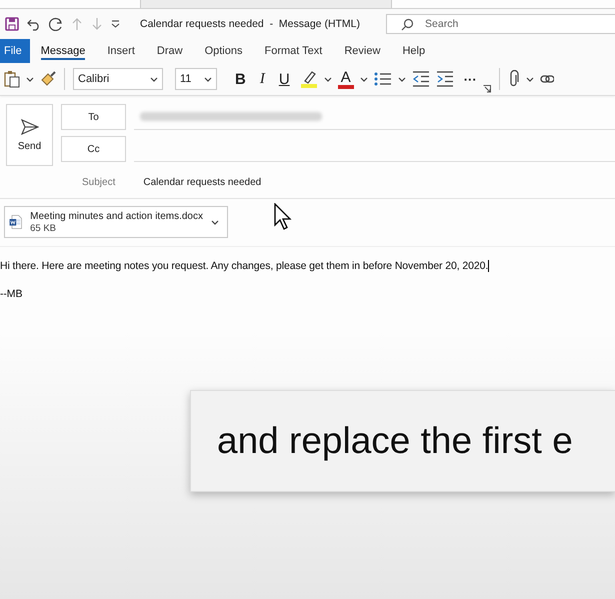 Image resolution: width=615 pixels, height=599 pixels. Describe the element at coordinates (489, 266) in the screenshot. I see `text-cursor` at that location.